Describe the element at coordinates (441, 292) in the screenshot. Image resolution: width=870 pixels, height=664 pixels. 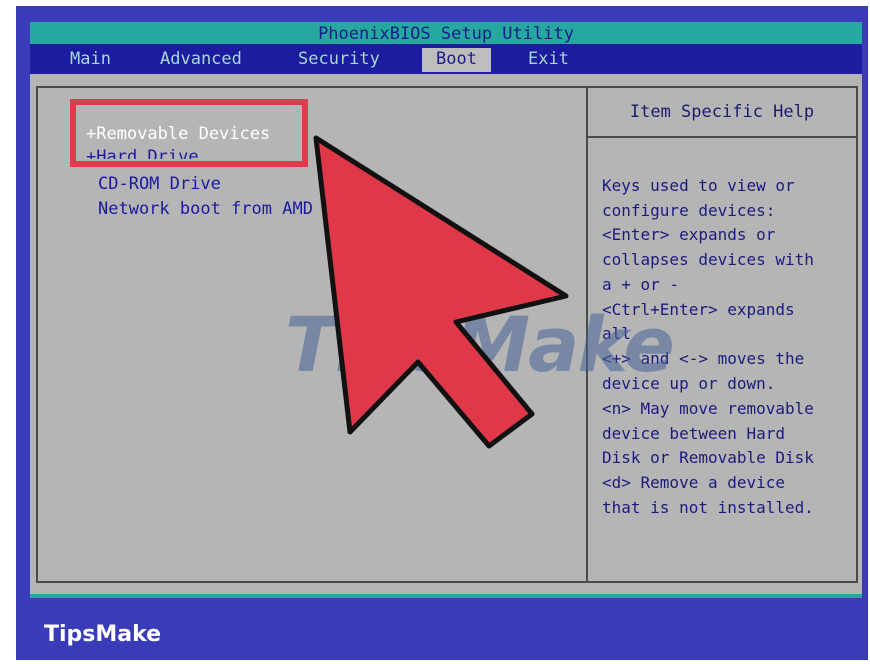
I see `pointer-arrow-icon` at that location.